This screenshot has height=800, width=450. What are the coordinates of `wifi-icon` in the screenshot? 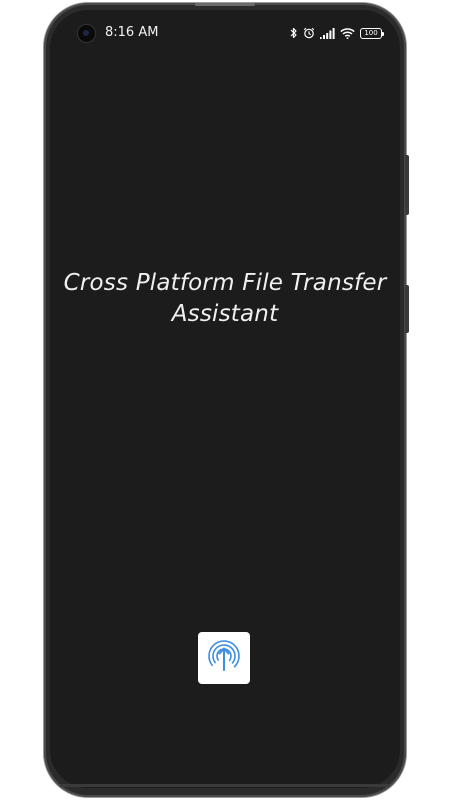 It's located at (347, 33).